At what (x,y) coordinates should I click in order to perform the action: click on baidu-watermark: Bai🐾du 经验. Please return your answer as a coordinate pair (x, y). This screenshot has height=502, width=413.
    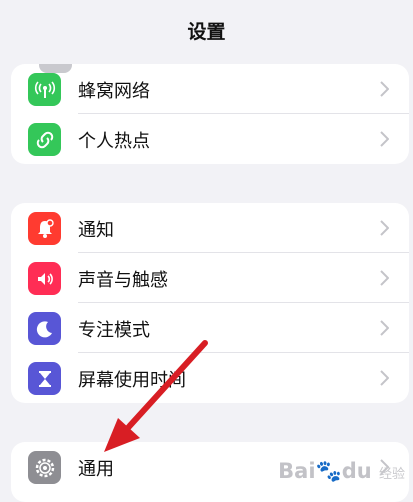
    Looking at the image, I should click on (341, 471).